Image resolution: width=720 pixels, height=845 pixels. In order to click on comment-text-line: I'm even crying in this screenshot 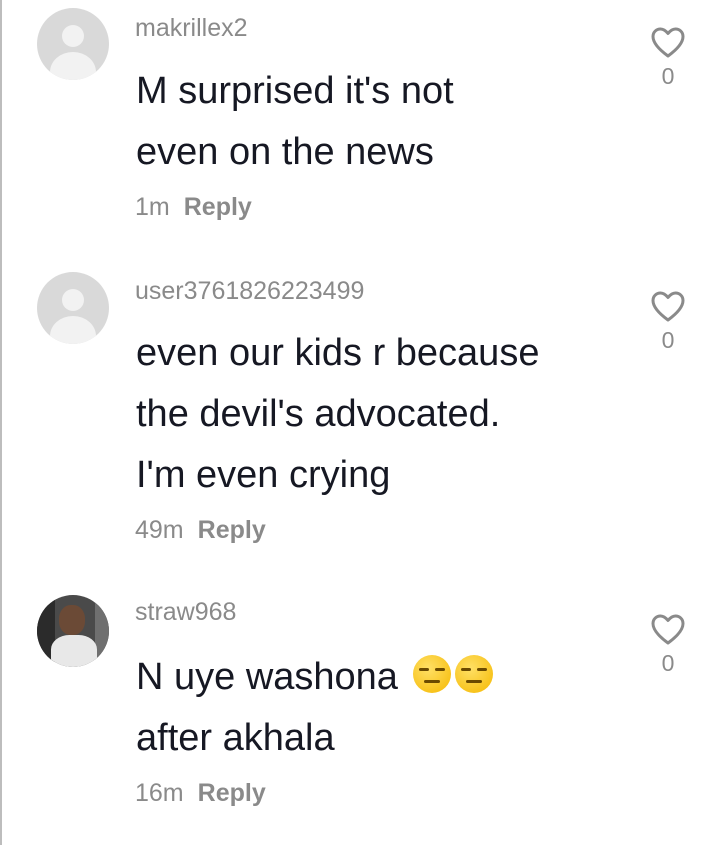, I will do `click(263, 475)`.